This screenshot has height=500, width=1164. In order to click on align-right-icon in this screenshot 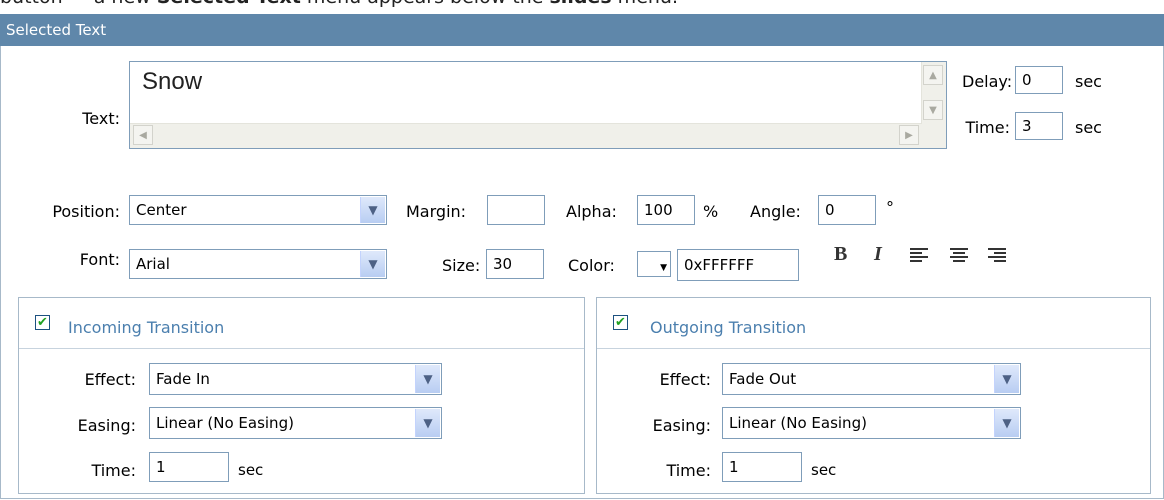, I will do `click(997, 257)`.